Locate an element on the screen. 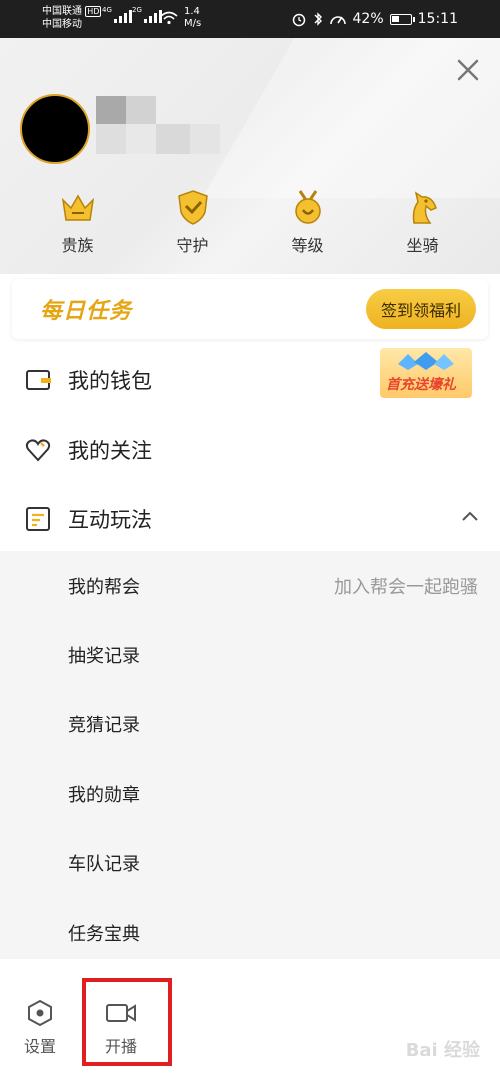  watermark: Bai 经验 is located at coordinates (442, 1050).